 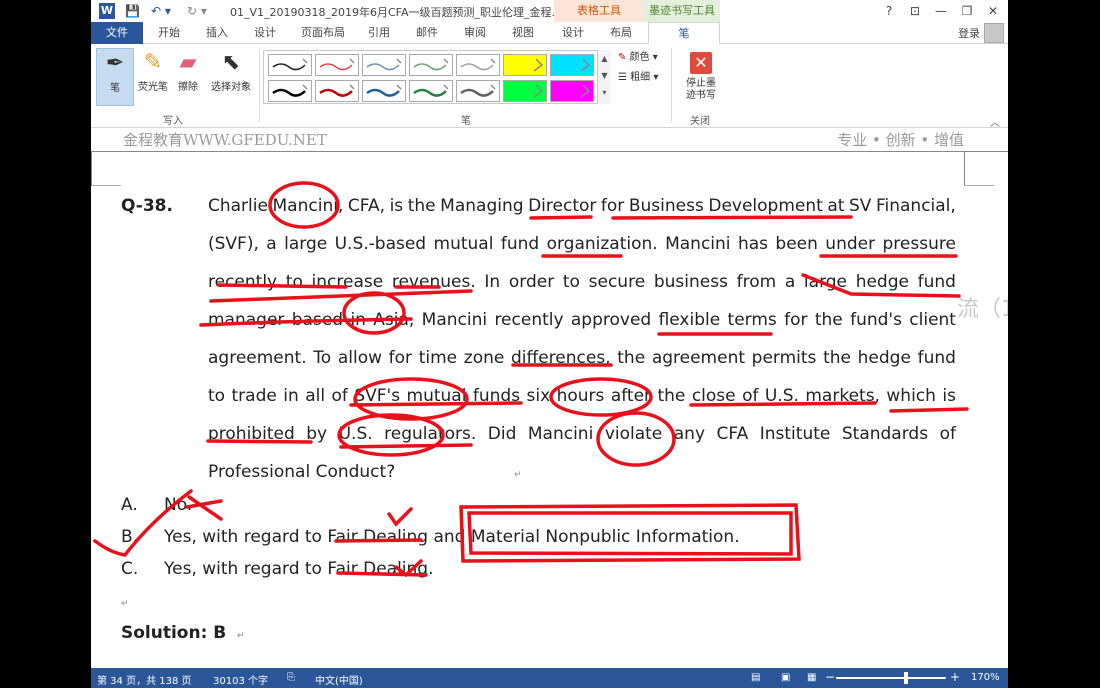 I want to click on thickness-icon: ☰, so click(x=622, y=77).